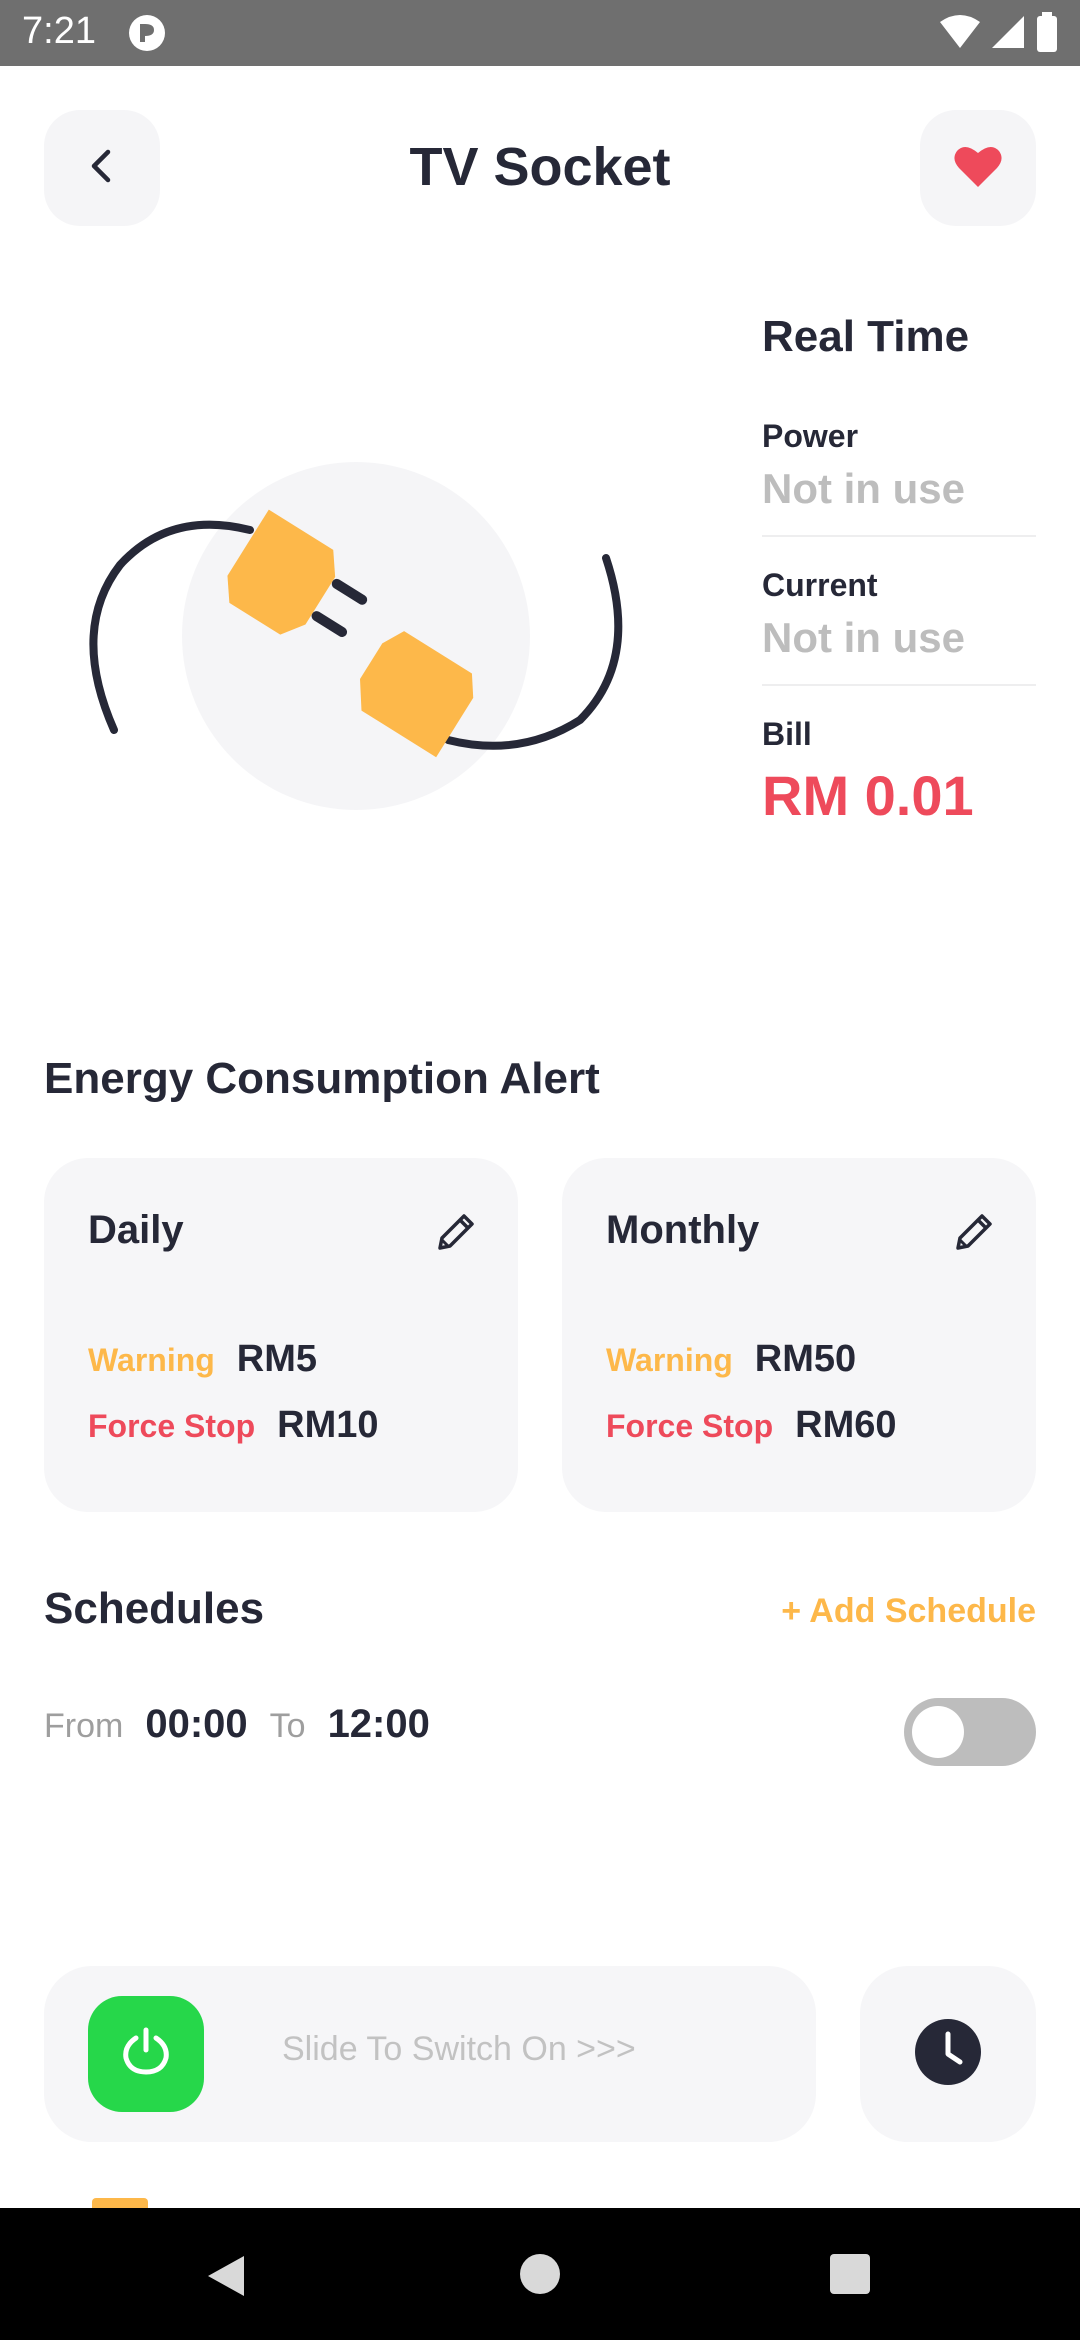 The image size is (1080, 2340). I want to click on system-nav-bar, so click(540, 2274).